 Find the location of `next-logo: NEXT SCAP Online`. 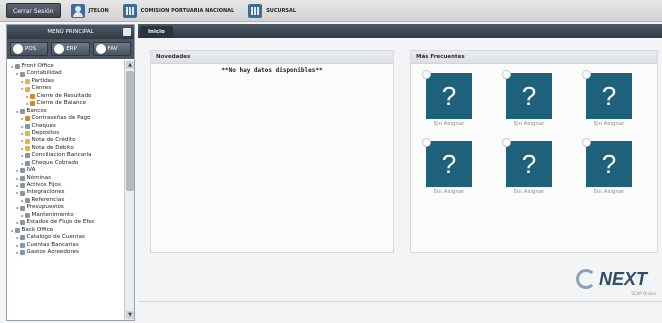

next-logo: NEXT SCAP Online is located at coordinates (616, 280).